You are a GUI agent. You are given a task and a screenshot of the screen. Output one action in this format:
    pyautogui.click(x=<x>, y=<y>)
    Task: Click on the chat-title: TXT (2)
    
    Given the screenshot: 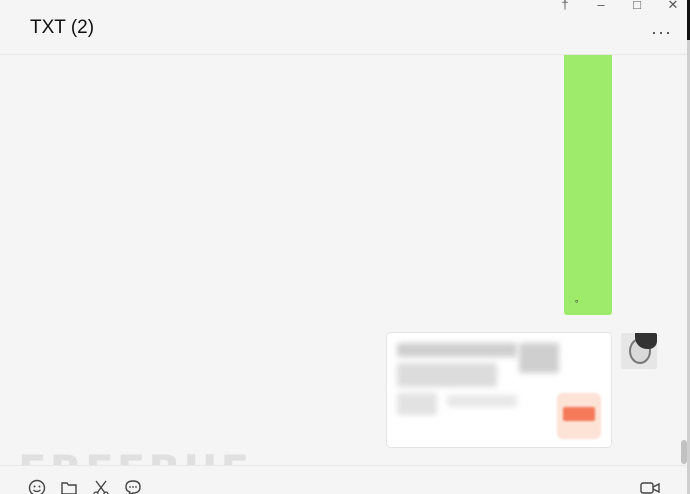 What is the action you would take?
    pyautogui.click(x=62, y=27)
    